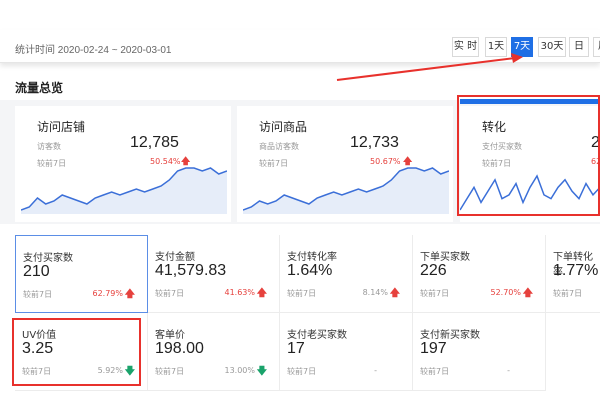  What do you see at coordinates (579, 47) in the screenshot?
I see `range-day-button: 日` at bounding box center [579, 47].